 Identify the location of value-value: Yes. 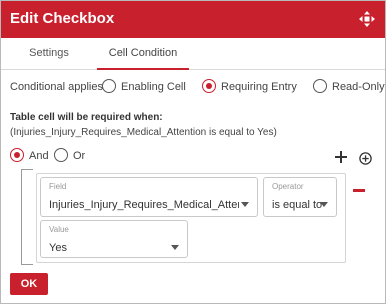
(58, 248).